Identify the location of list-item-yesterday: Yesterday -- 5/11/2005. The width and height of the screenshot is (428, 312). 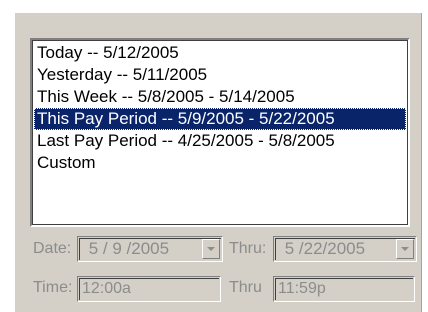
(220, 75).